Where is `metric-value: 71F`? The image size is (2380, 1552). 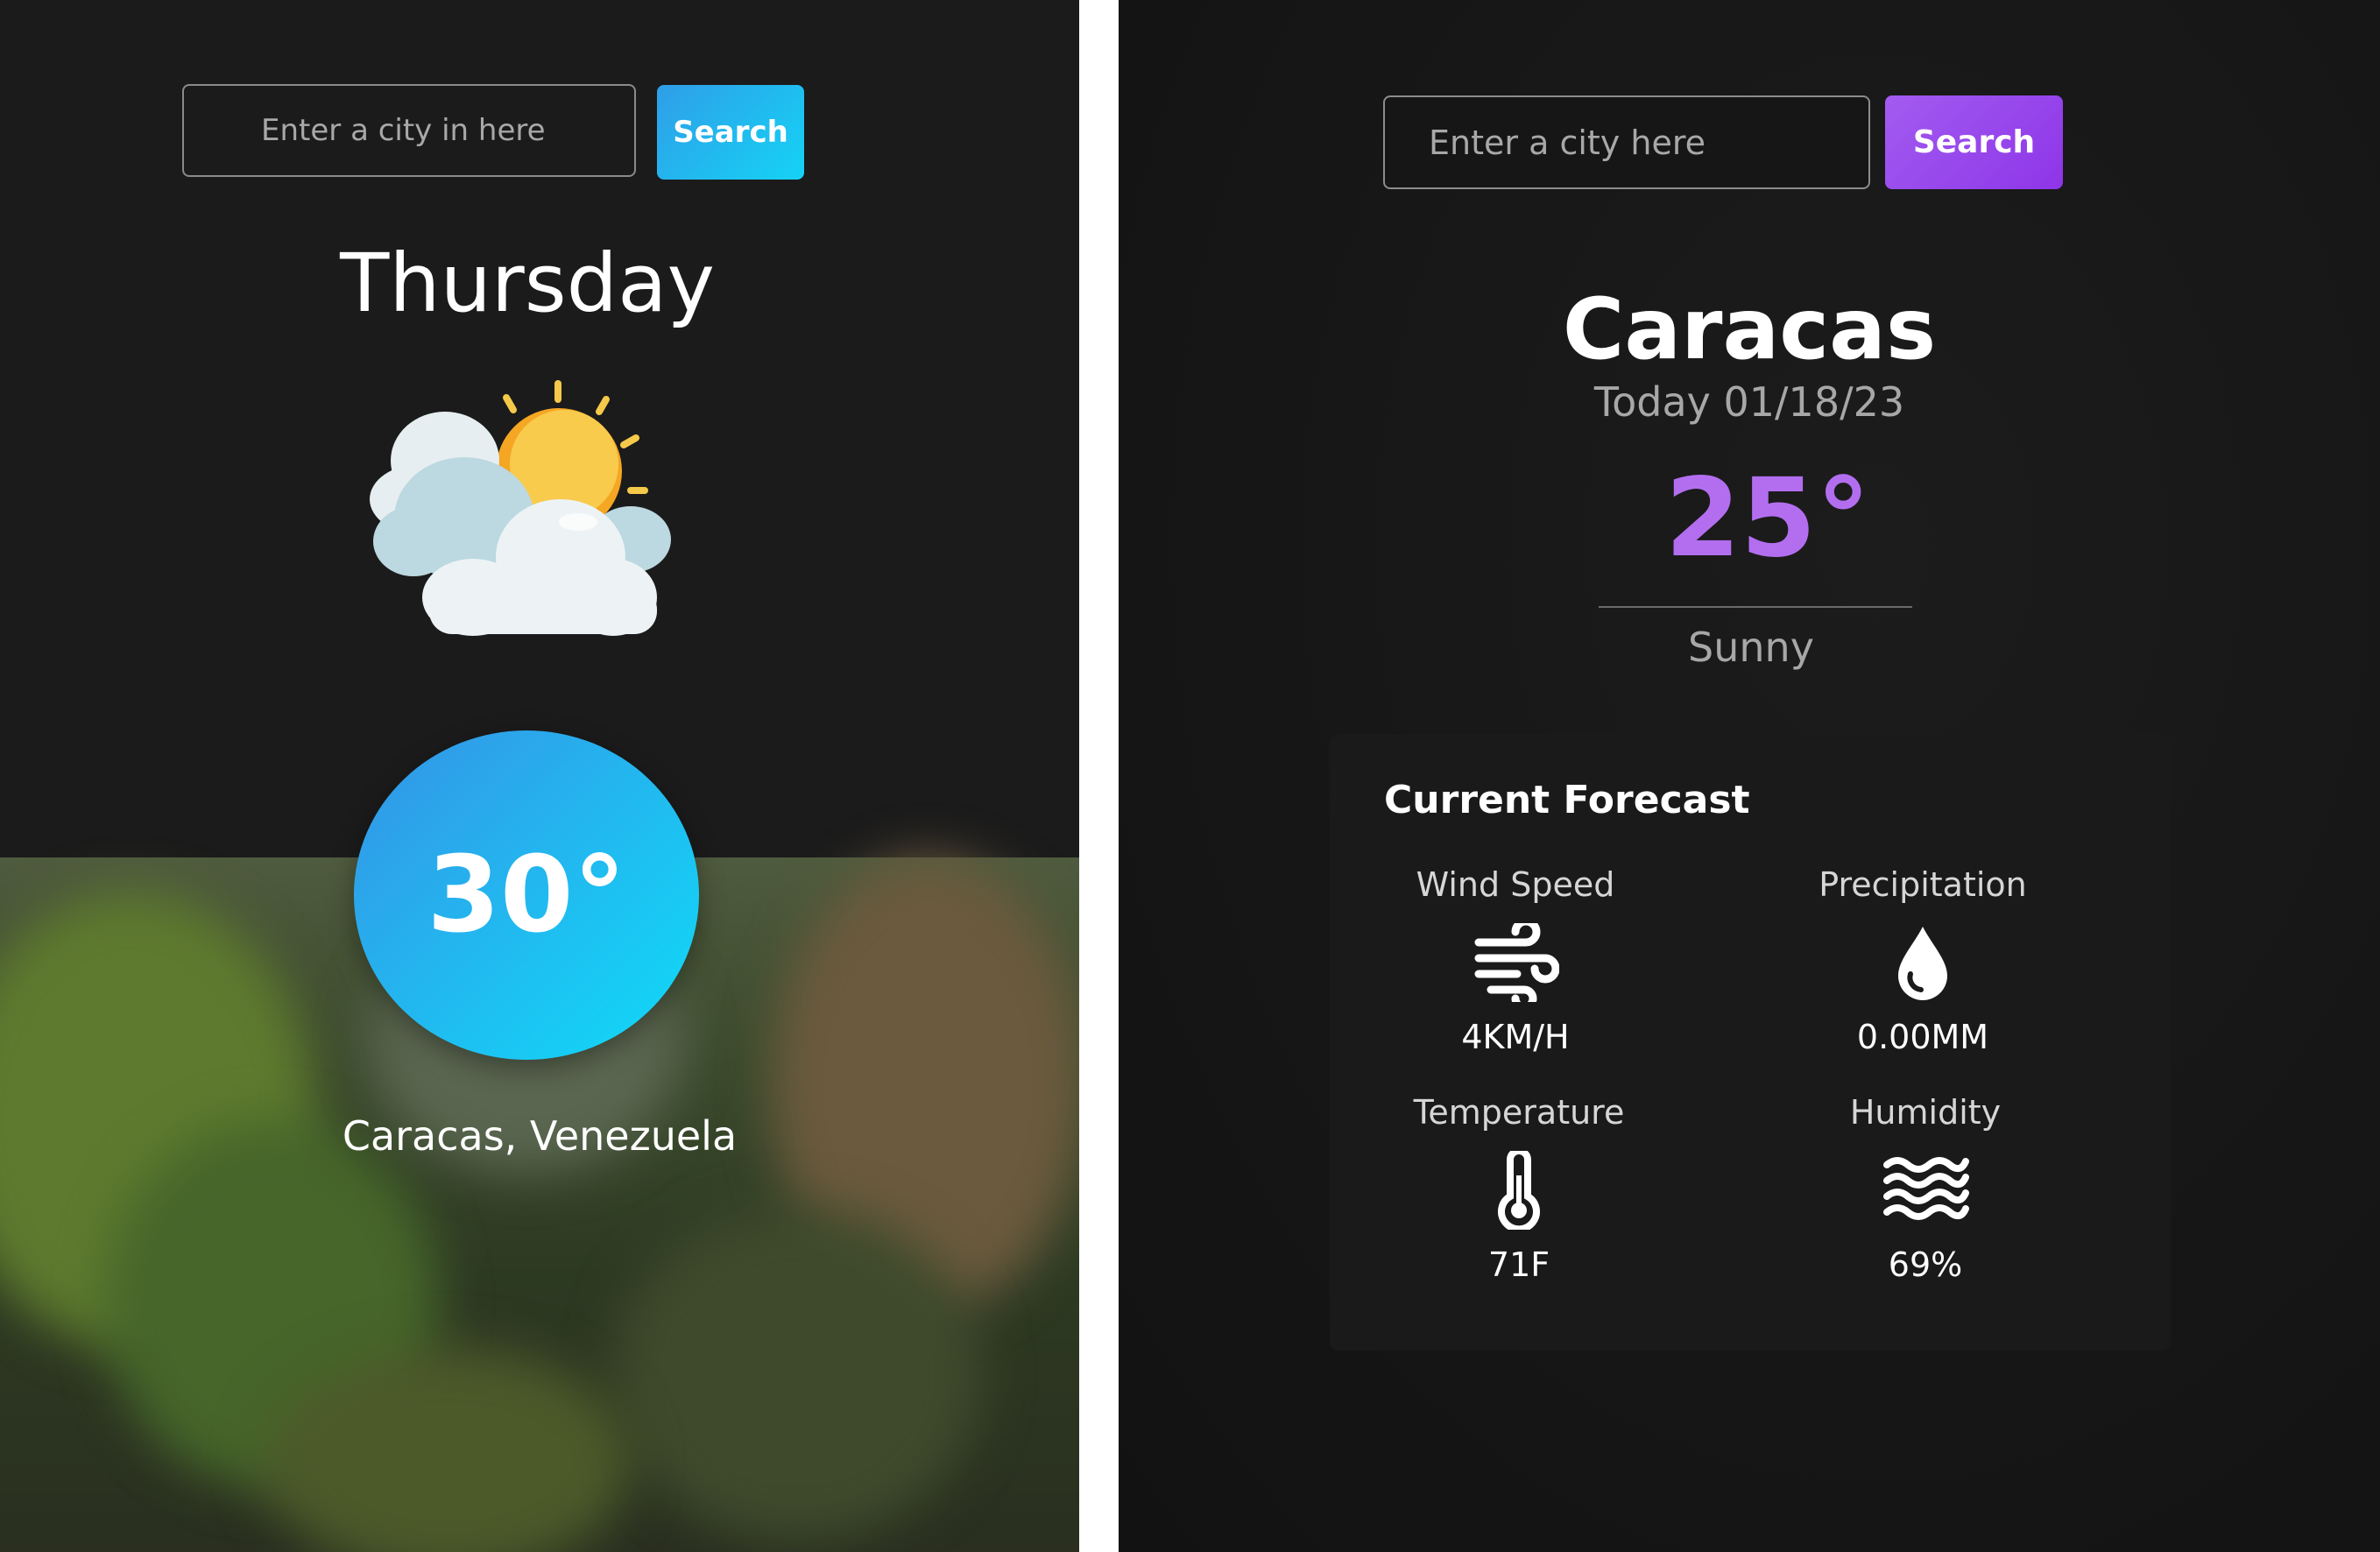
metric-value: 71F is located at coordinates (1518, 1264).